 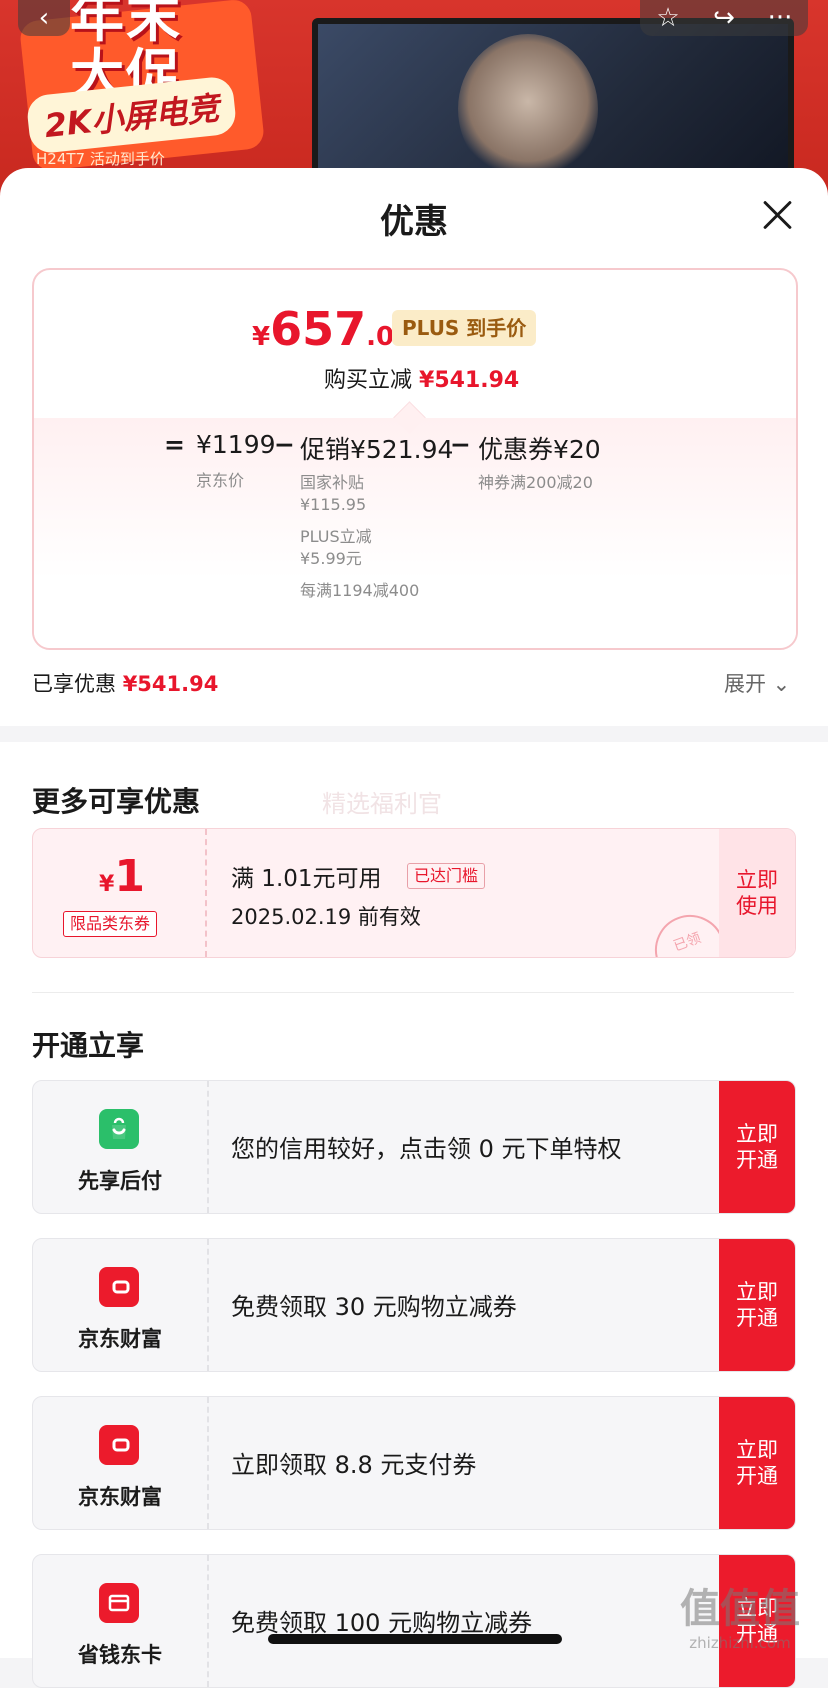 What do you see at coordinates (528, 109) in the screenshot?
I see `product-image-figure` at bounding box center [528, 109].